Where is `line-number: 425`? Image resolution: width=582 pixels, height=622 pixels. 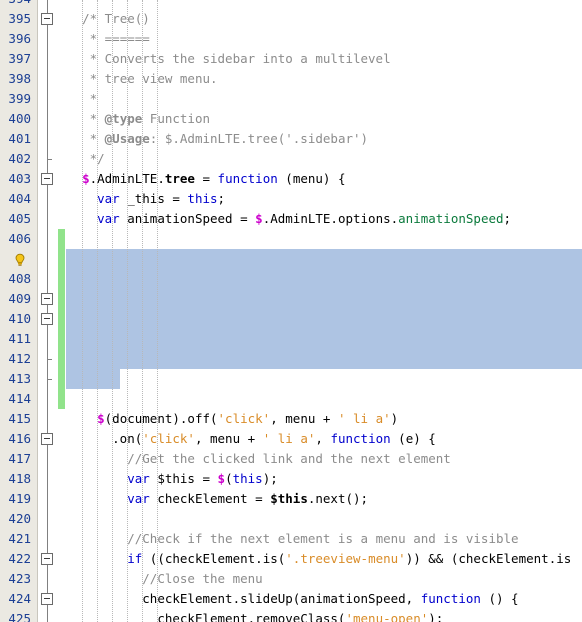 line-number: 425 is located at coordinates (19, 616).